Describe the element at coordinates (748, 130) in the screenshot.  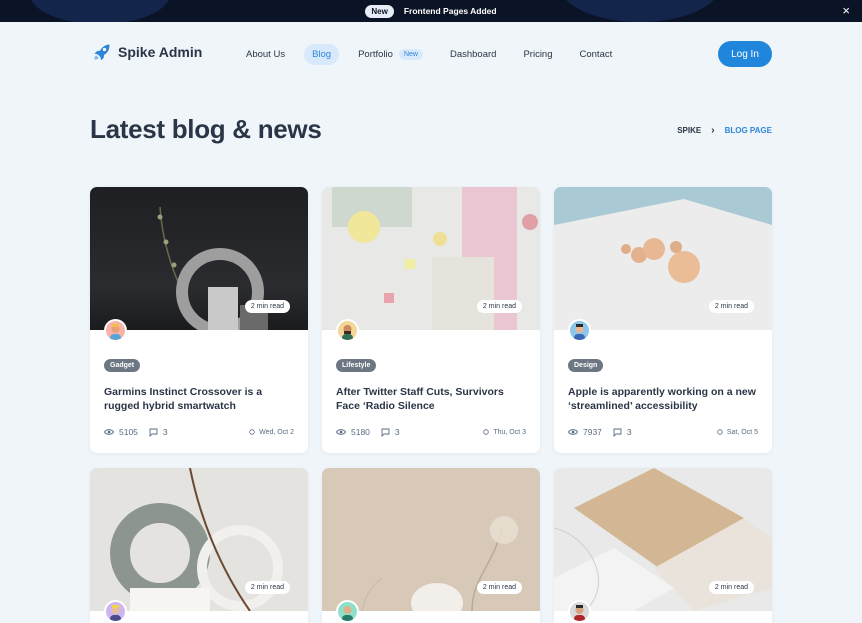
I see `breadcrumb-current: BLOG PAGE` at that location.